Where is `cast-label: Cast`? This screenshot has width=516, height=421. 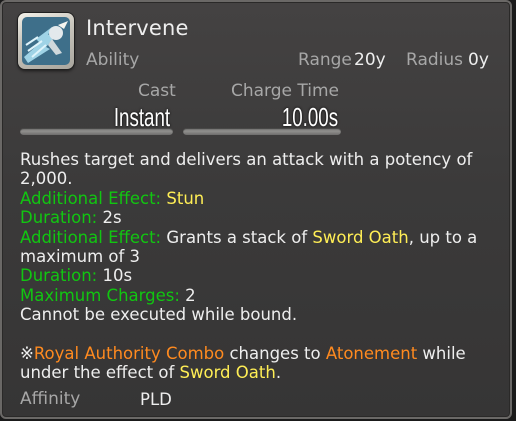
cast-label: Cast is located at coordinates (157, 91).